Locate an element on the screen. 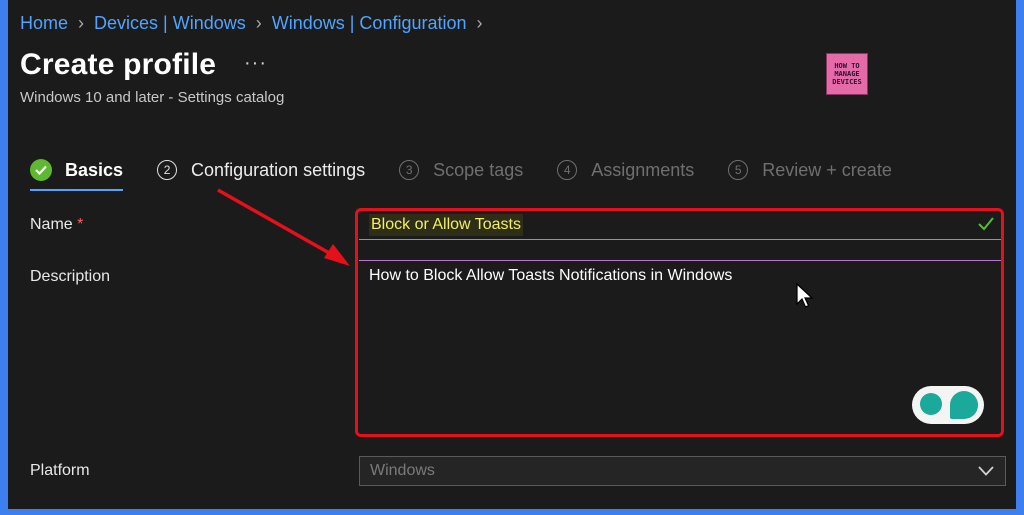 Image resolution: width=1024 pixels, height=515 pixels. page-title: Create profile is located at coordinates (118, 64).